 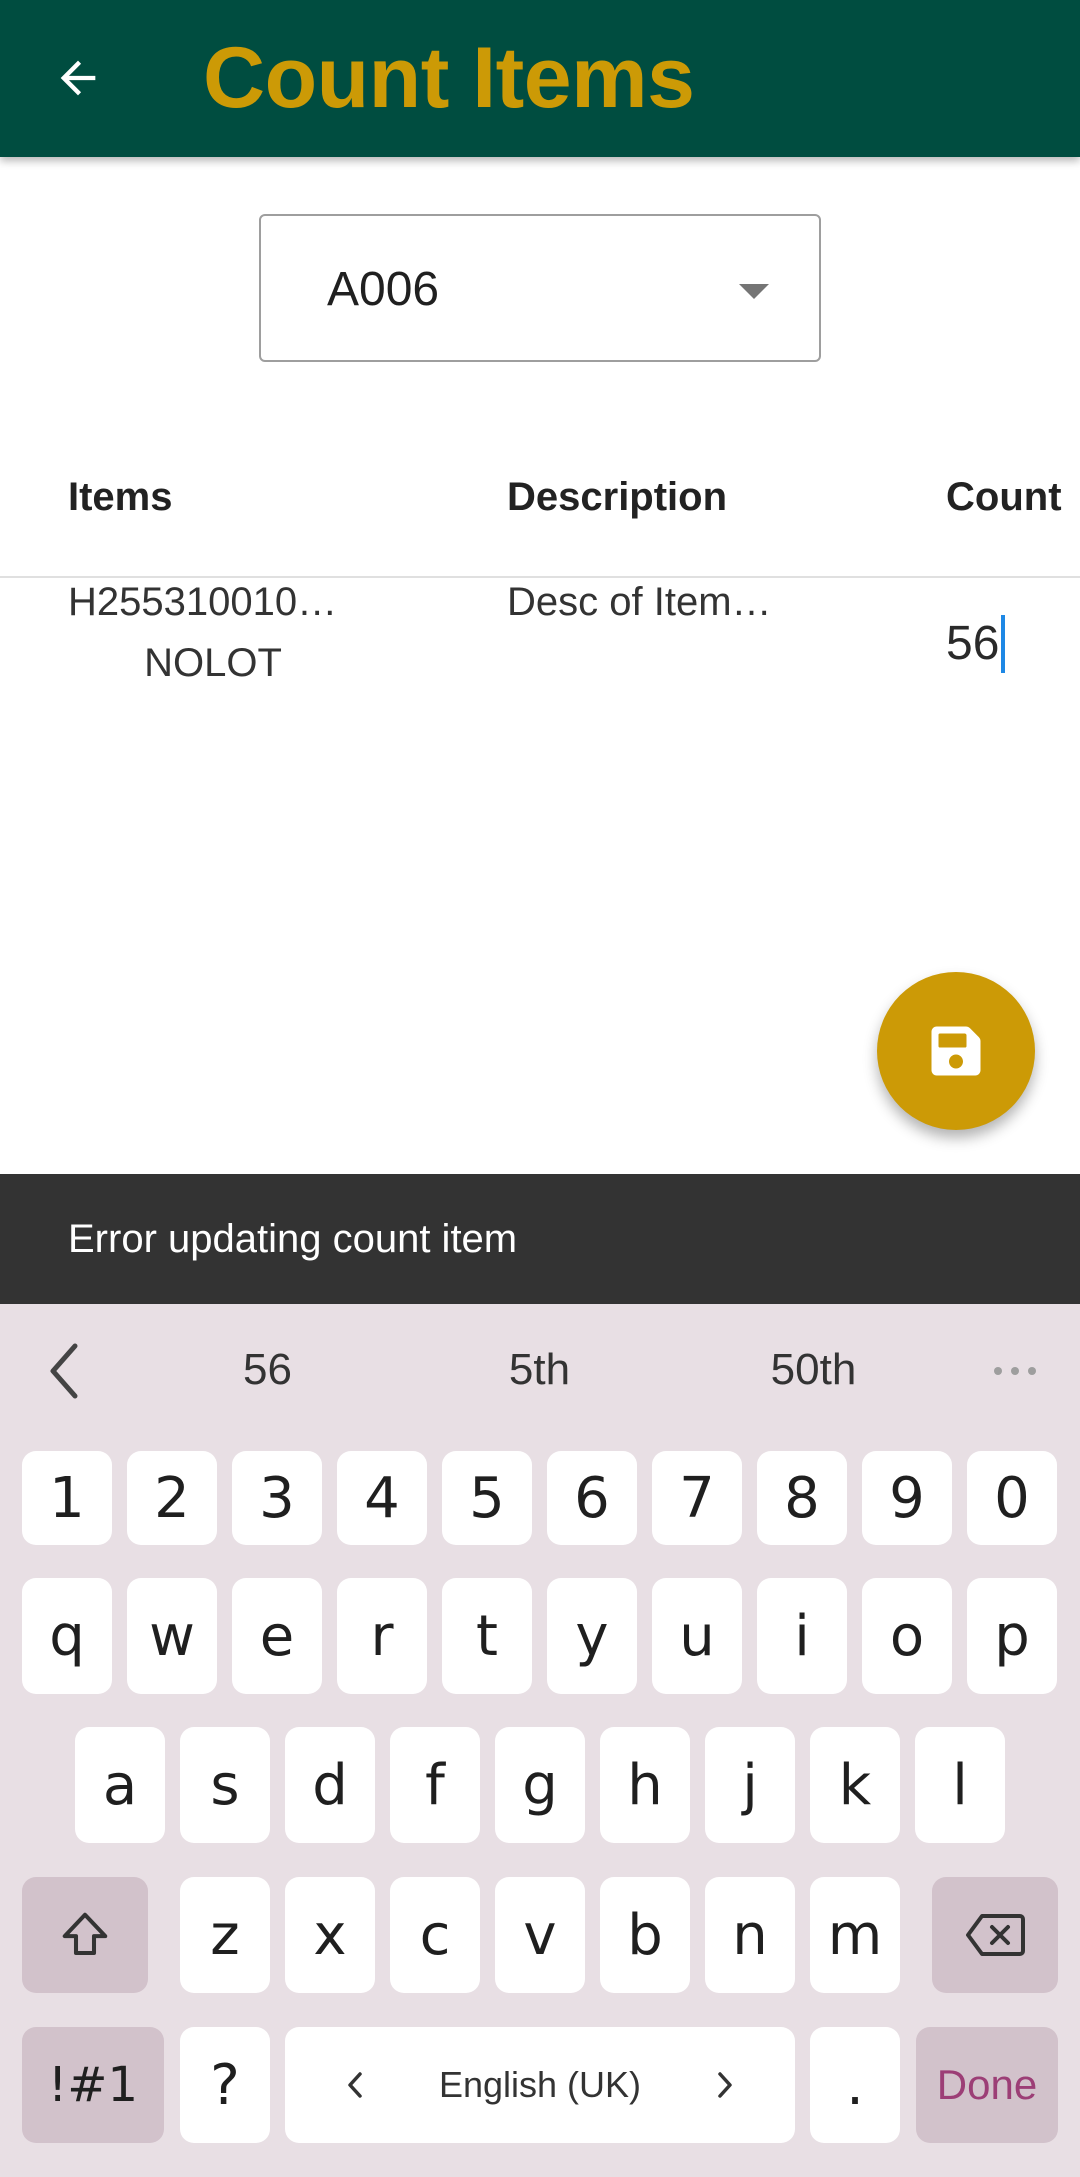 I want to click on location-dropdown: A006, so click(x=540, y=288).